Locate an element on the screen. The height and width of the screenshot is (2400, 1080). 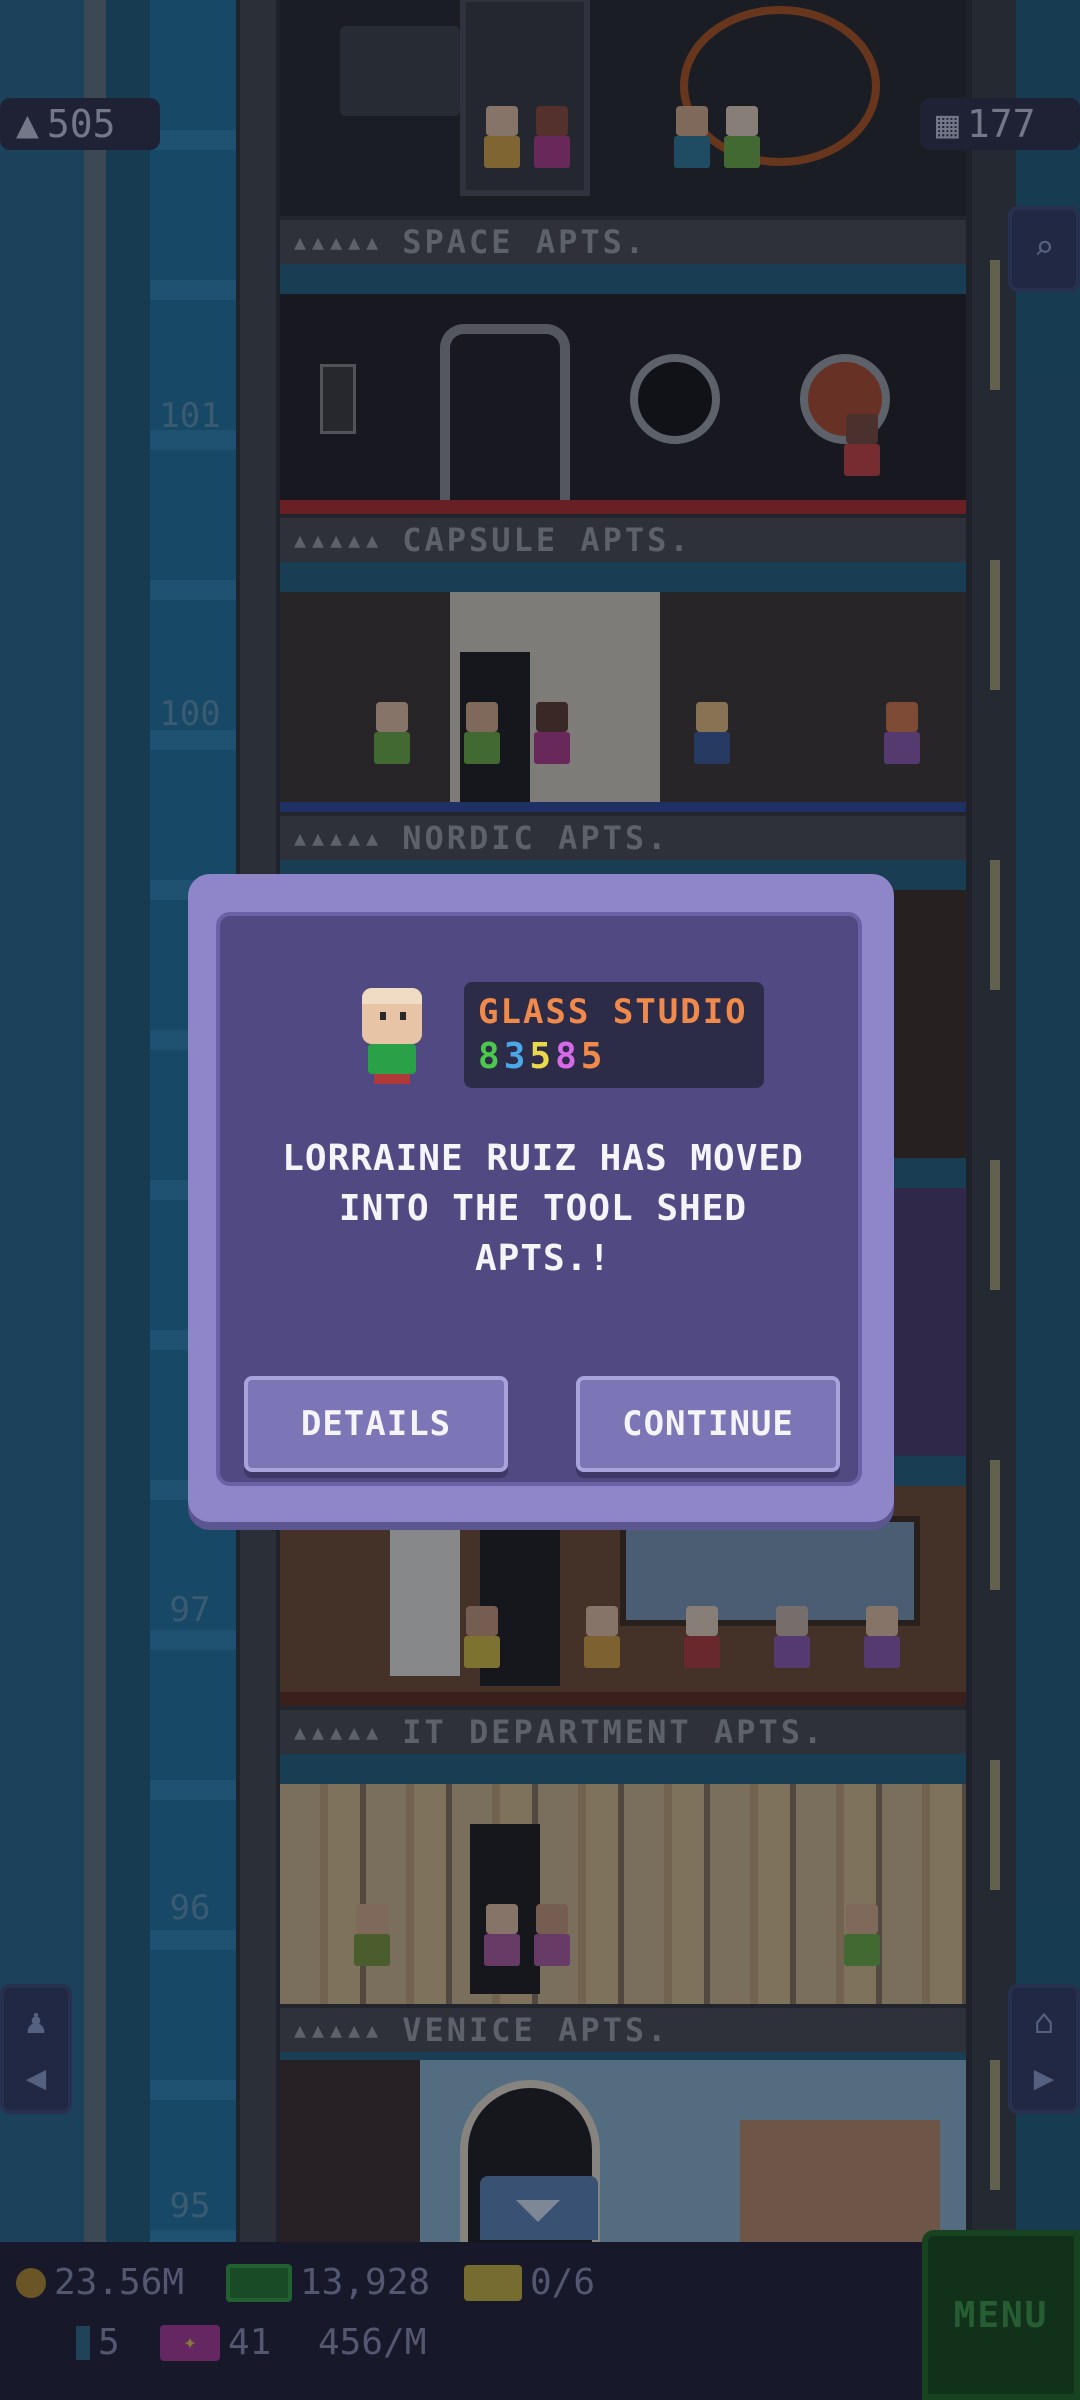
store-name: GLASS STUDIO is located at coordinates (613, 1012).